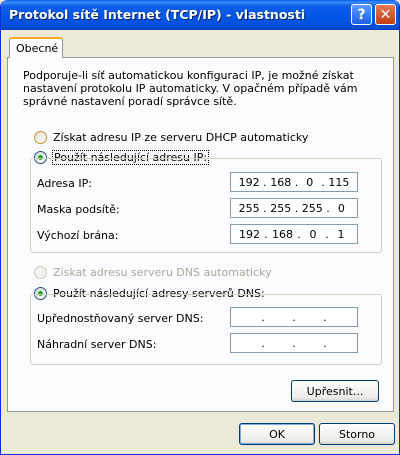 The image size is (400, 455). What do you see at coordinates (162, 272) in the screenshot?
I see `dns-auto-label: Získat adresu serveru DNS automaticky` at bounding box center [162, 272].